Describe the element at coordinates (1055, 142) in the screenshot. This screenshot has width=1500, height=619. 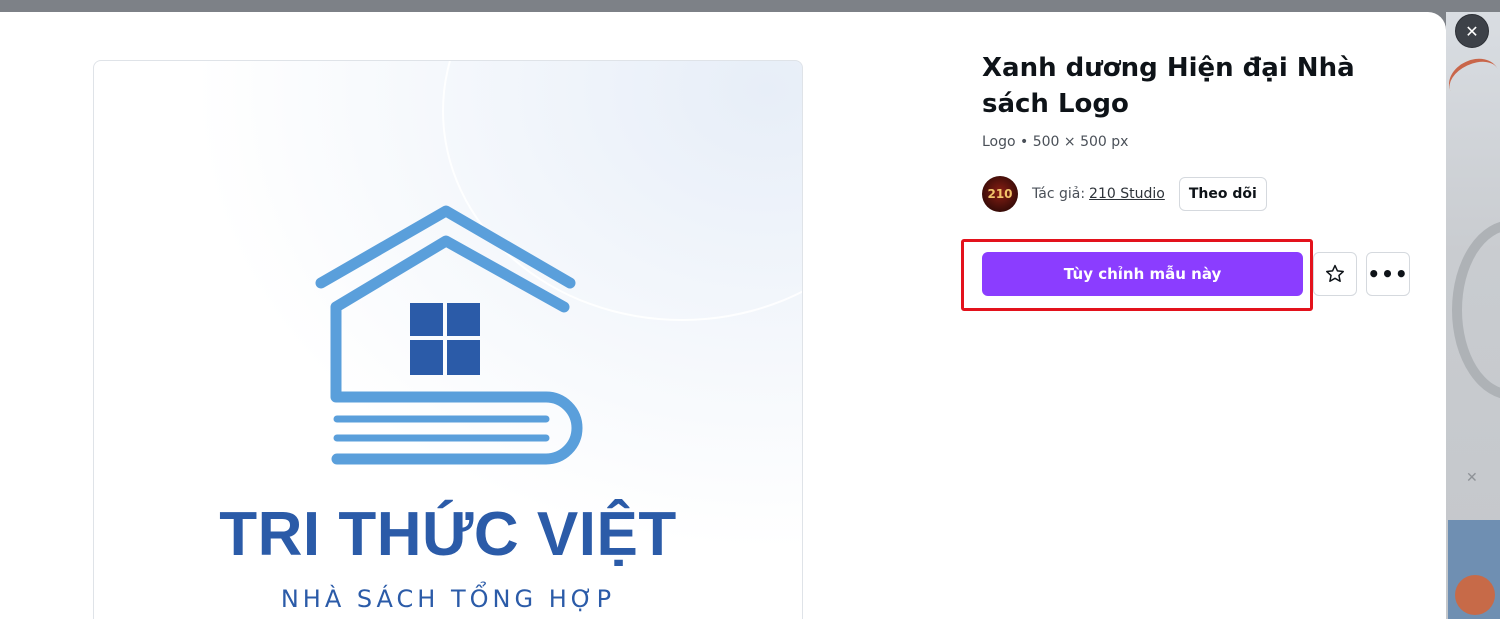
I see `template-meta: Logo • 500 × 500 px` at that location.